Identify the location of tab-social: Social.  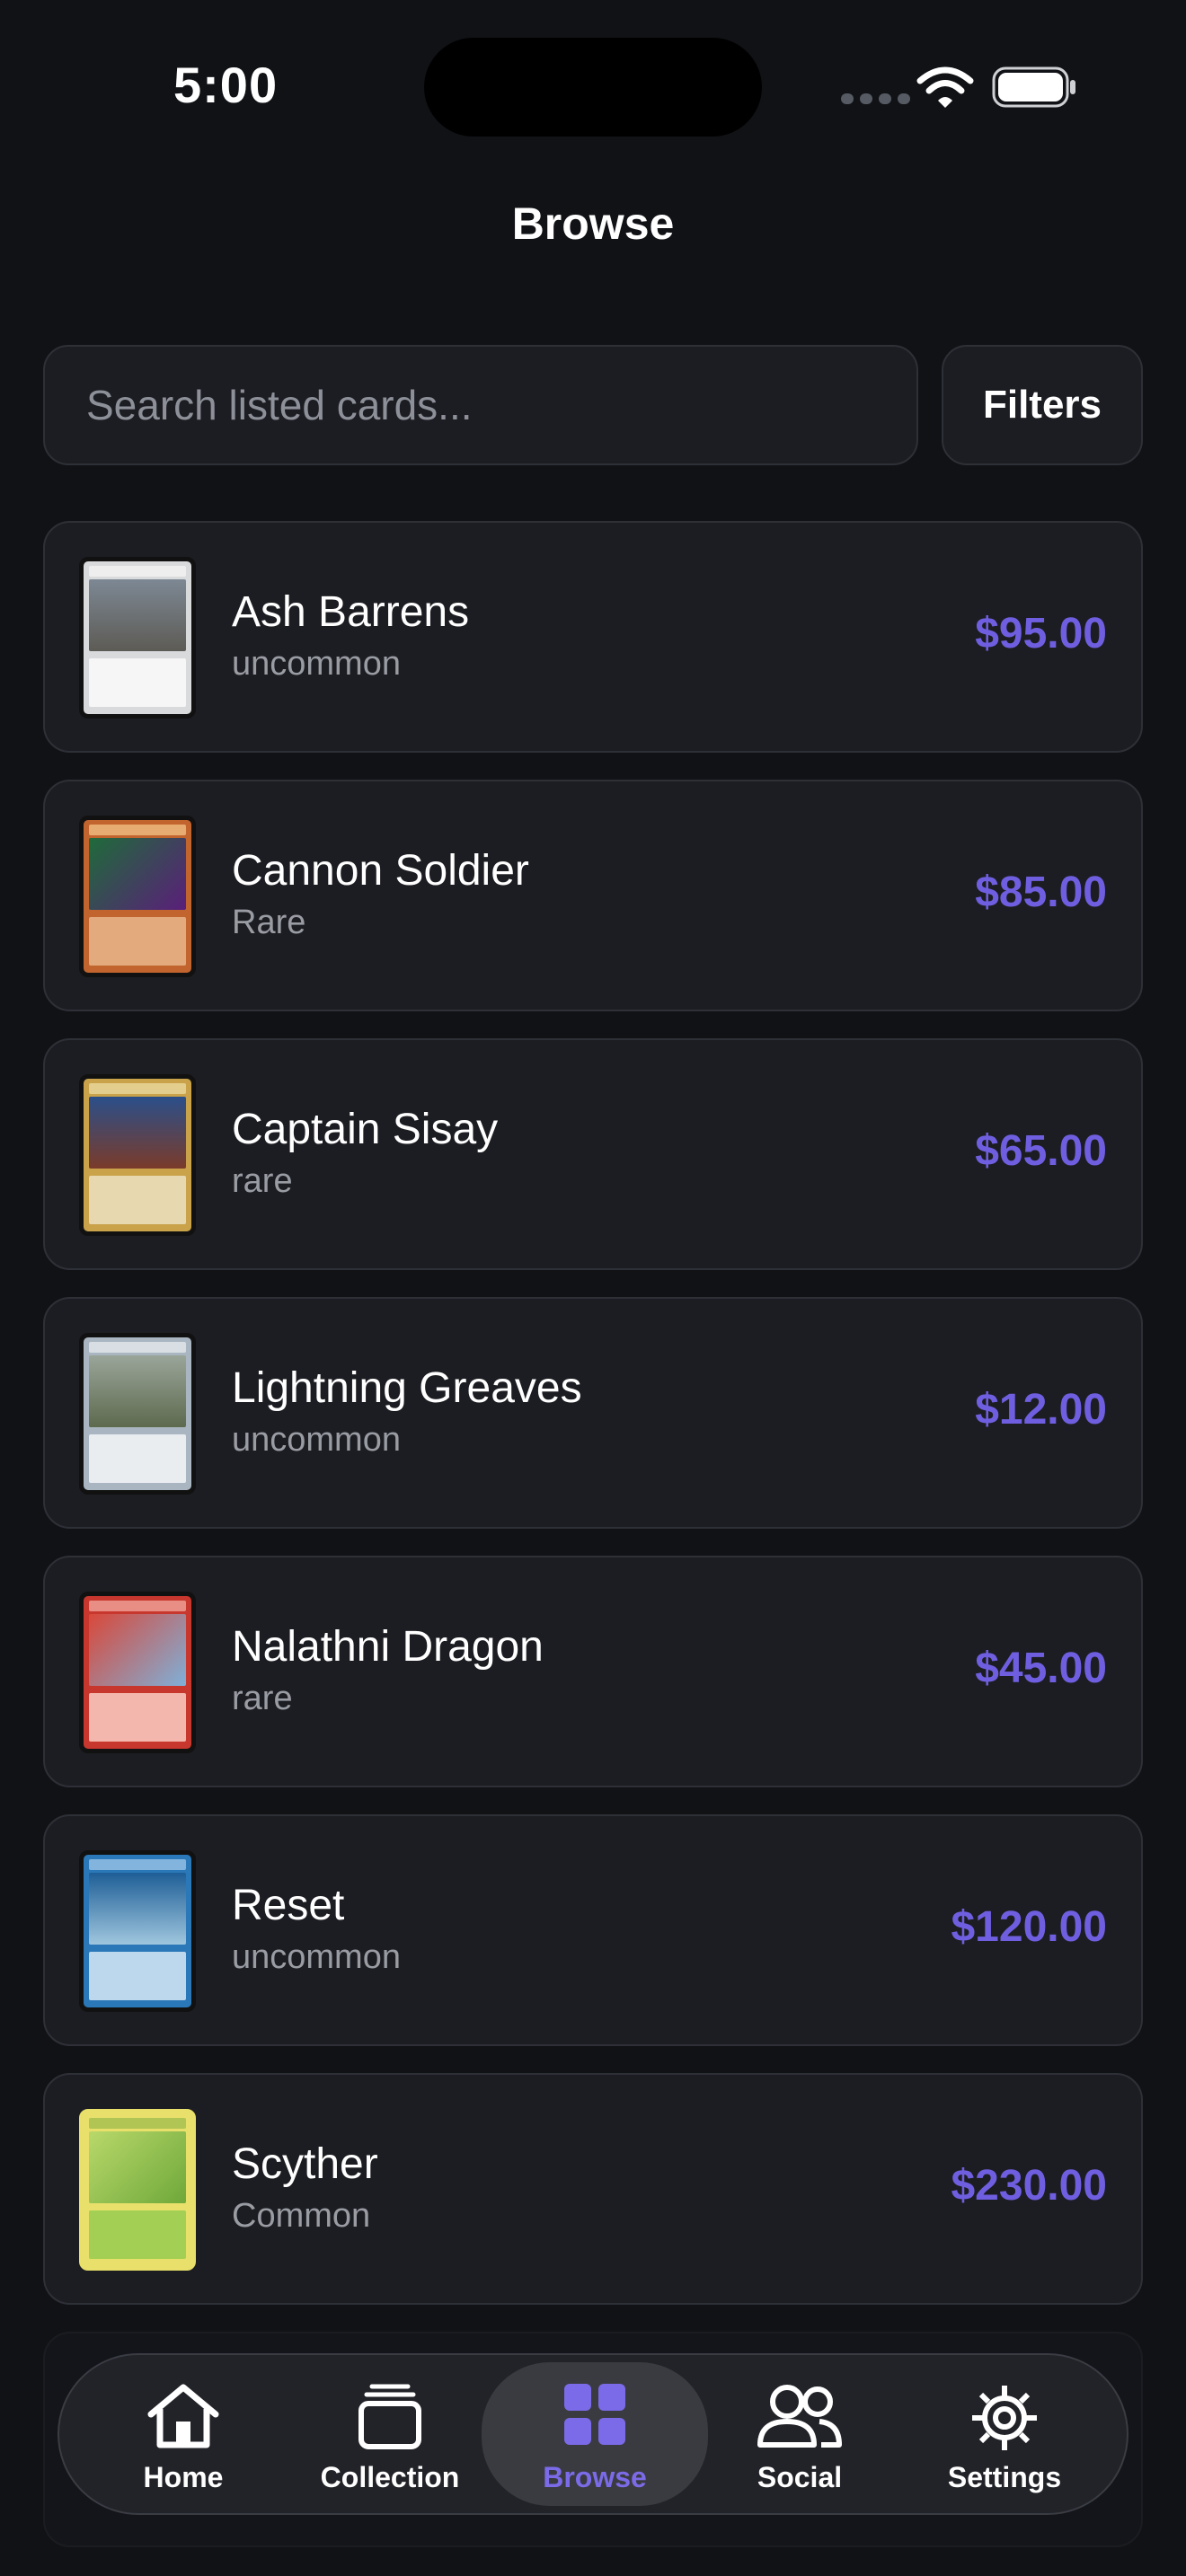
(799, 2434).